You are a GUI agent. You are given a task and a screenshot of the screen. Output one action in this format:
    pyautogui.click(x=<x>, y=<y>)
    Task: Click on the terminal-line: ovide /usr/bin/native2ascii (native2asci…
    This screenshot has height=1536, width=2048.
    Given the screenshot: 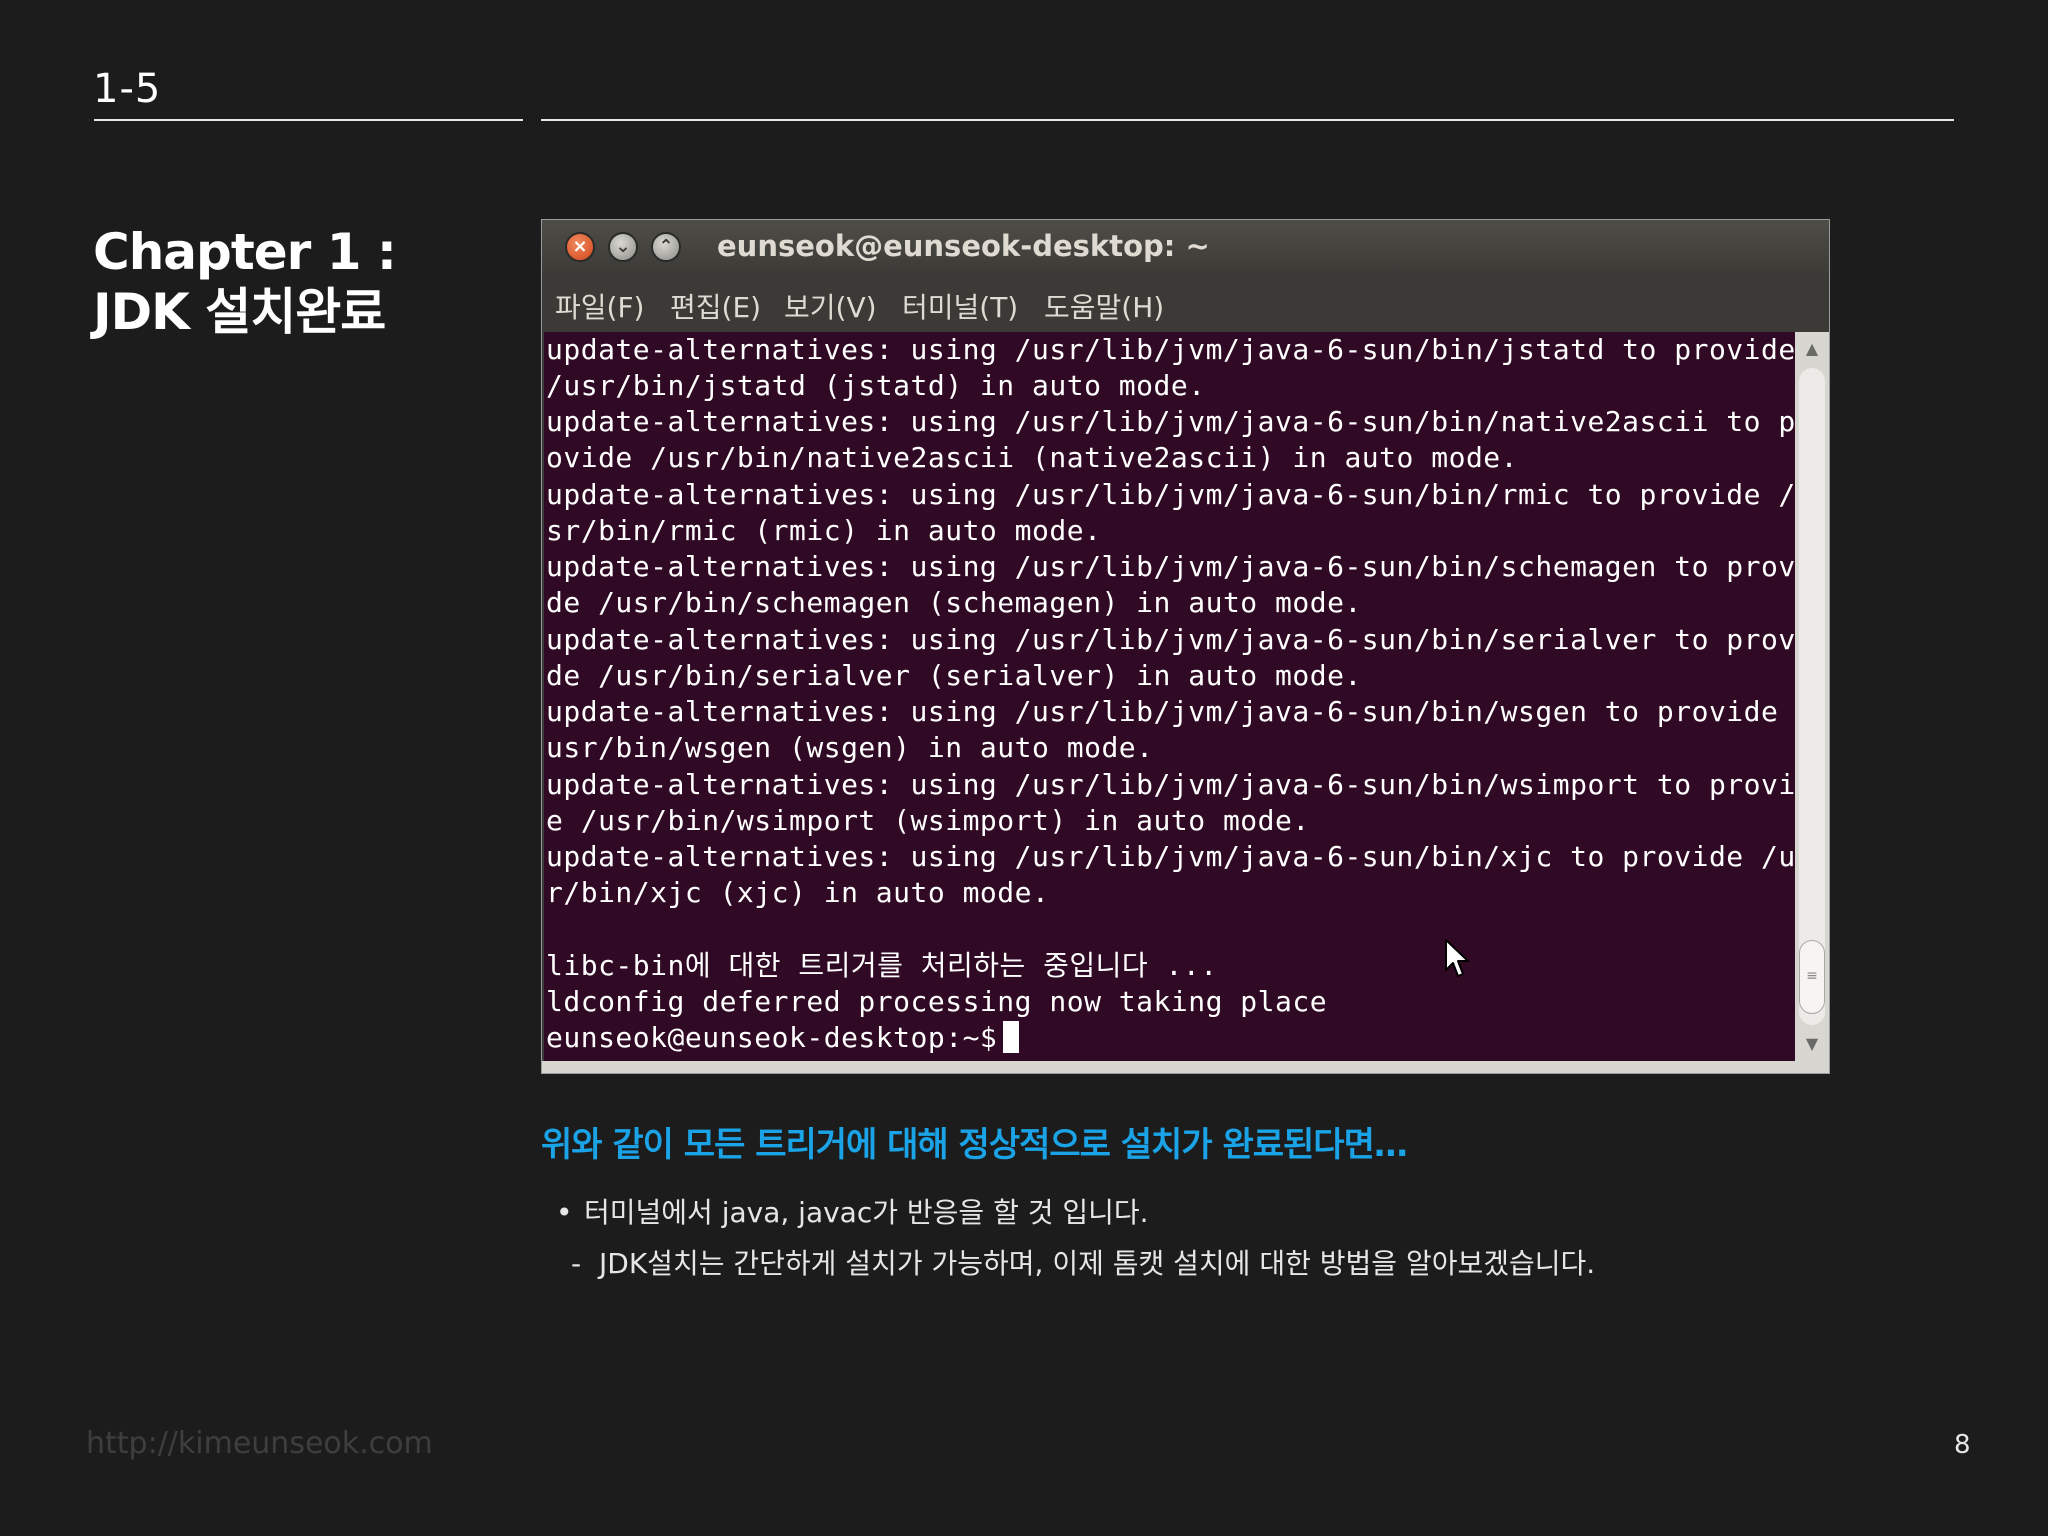 What is the action you would take?
    pyautogui.click(x=1032, y=457)
    